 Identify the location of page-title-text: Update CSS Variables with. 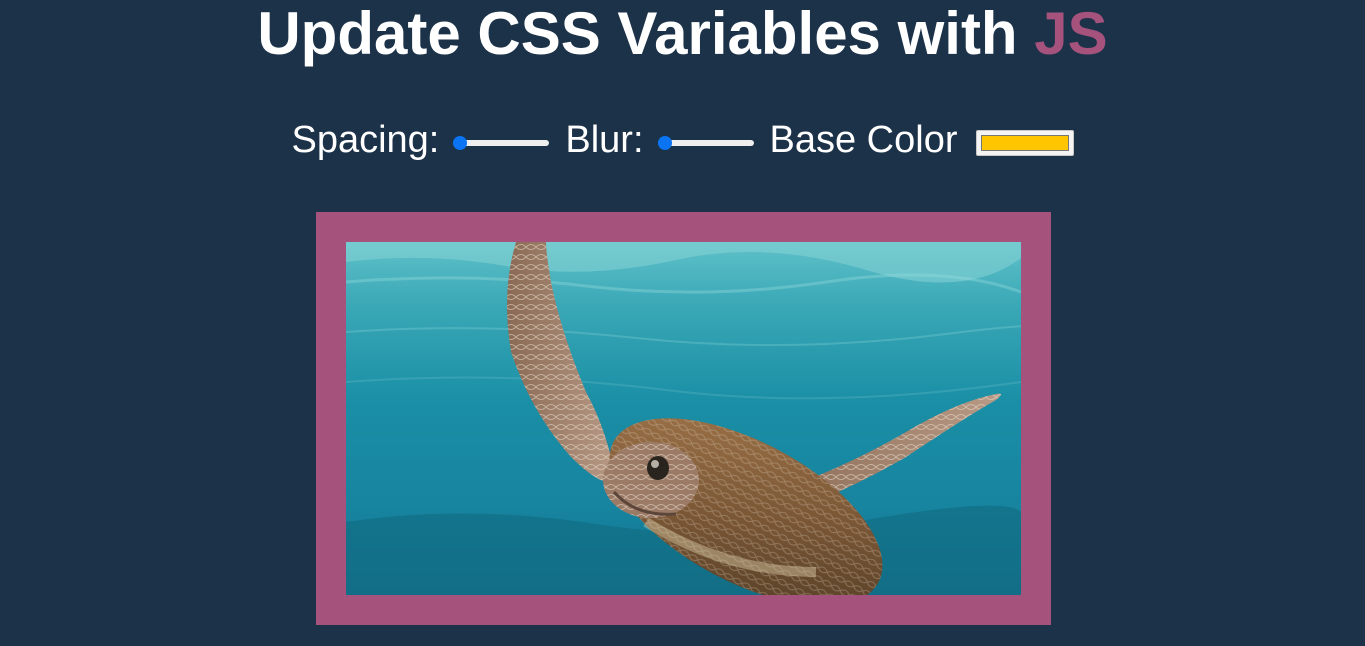
(637, 33).